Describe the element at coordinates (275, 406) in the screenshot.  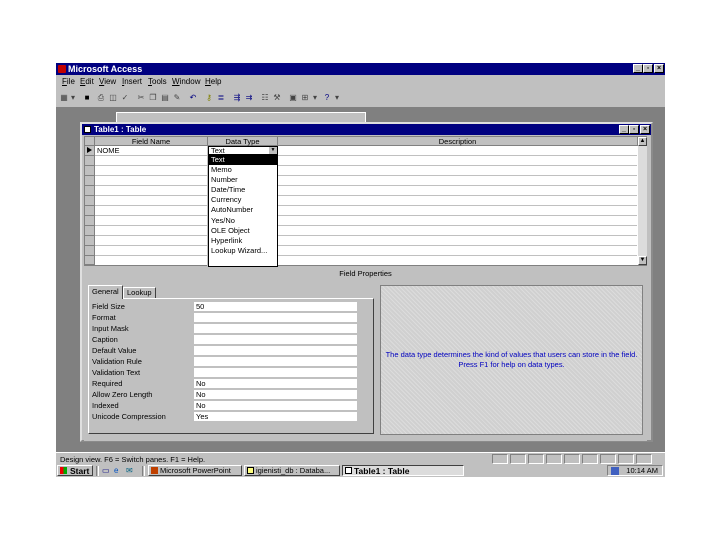
I see `property-value-indexed: No` at that location.